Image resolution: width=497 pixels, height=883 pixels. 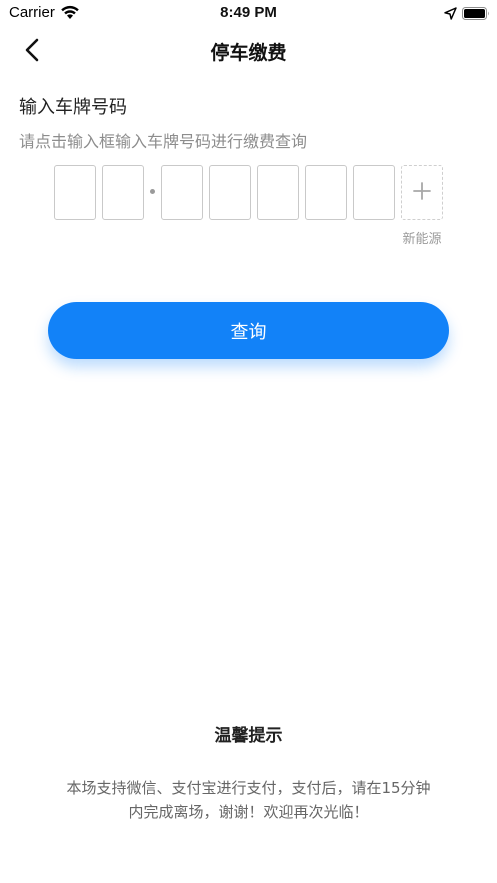 I want to click on plus-icon, so click(x=422, y=192).